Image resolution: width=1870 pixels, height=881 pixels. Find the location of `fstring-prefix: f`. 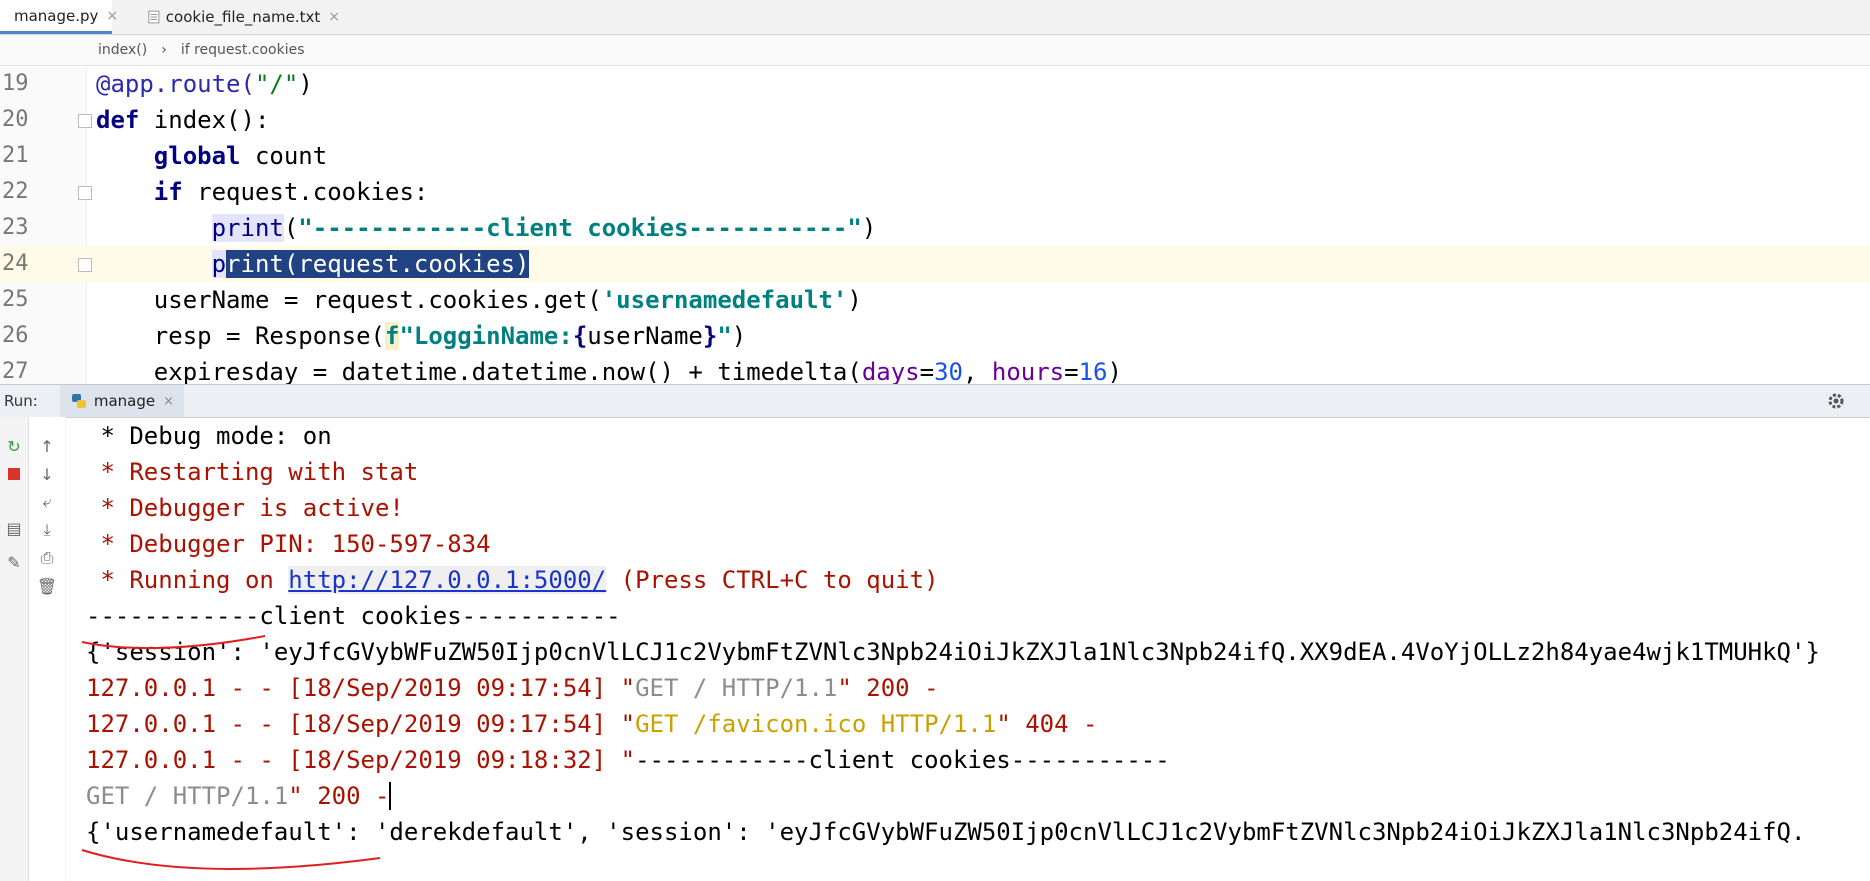

fstring-prefix: f is located at coordinates (392, 336).